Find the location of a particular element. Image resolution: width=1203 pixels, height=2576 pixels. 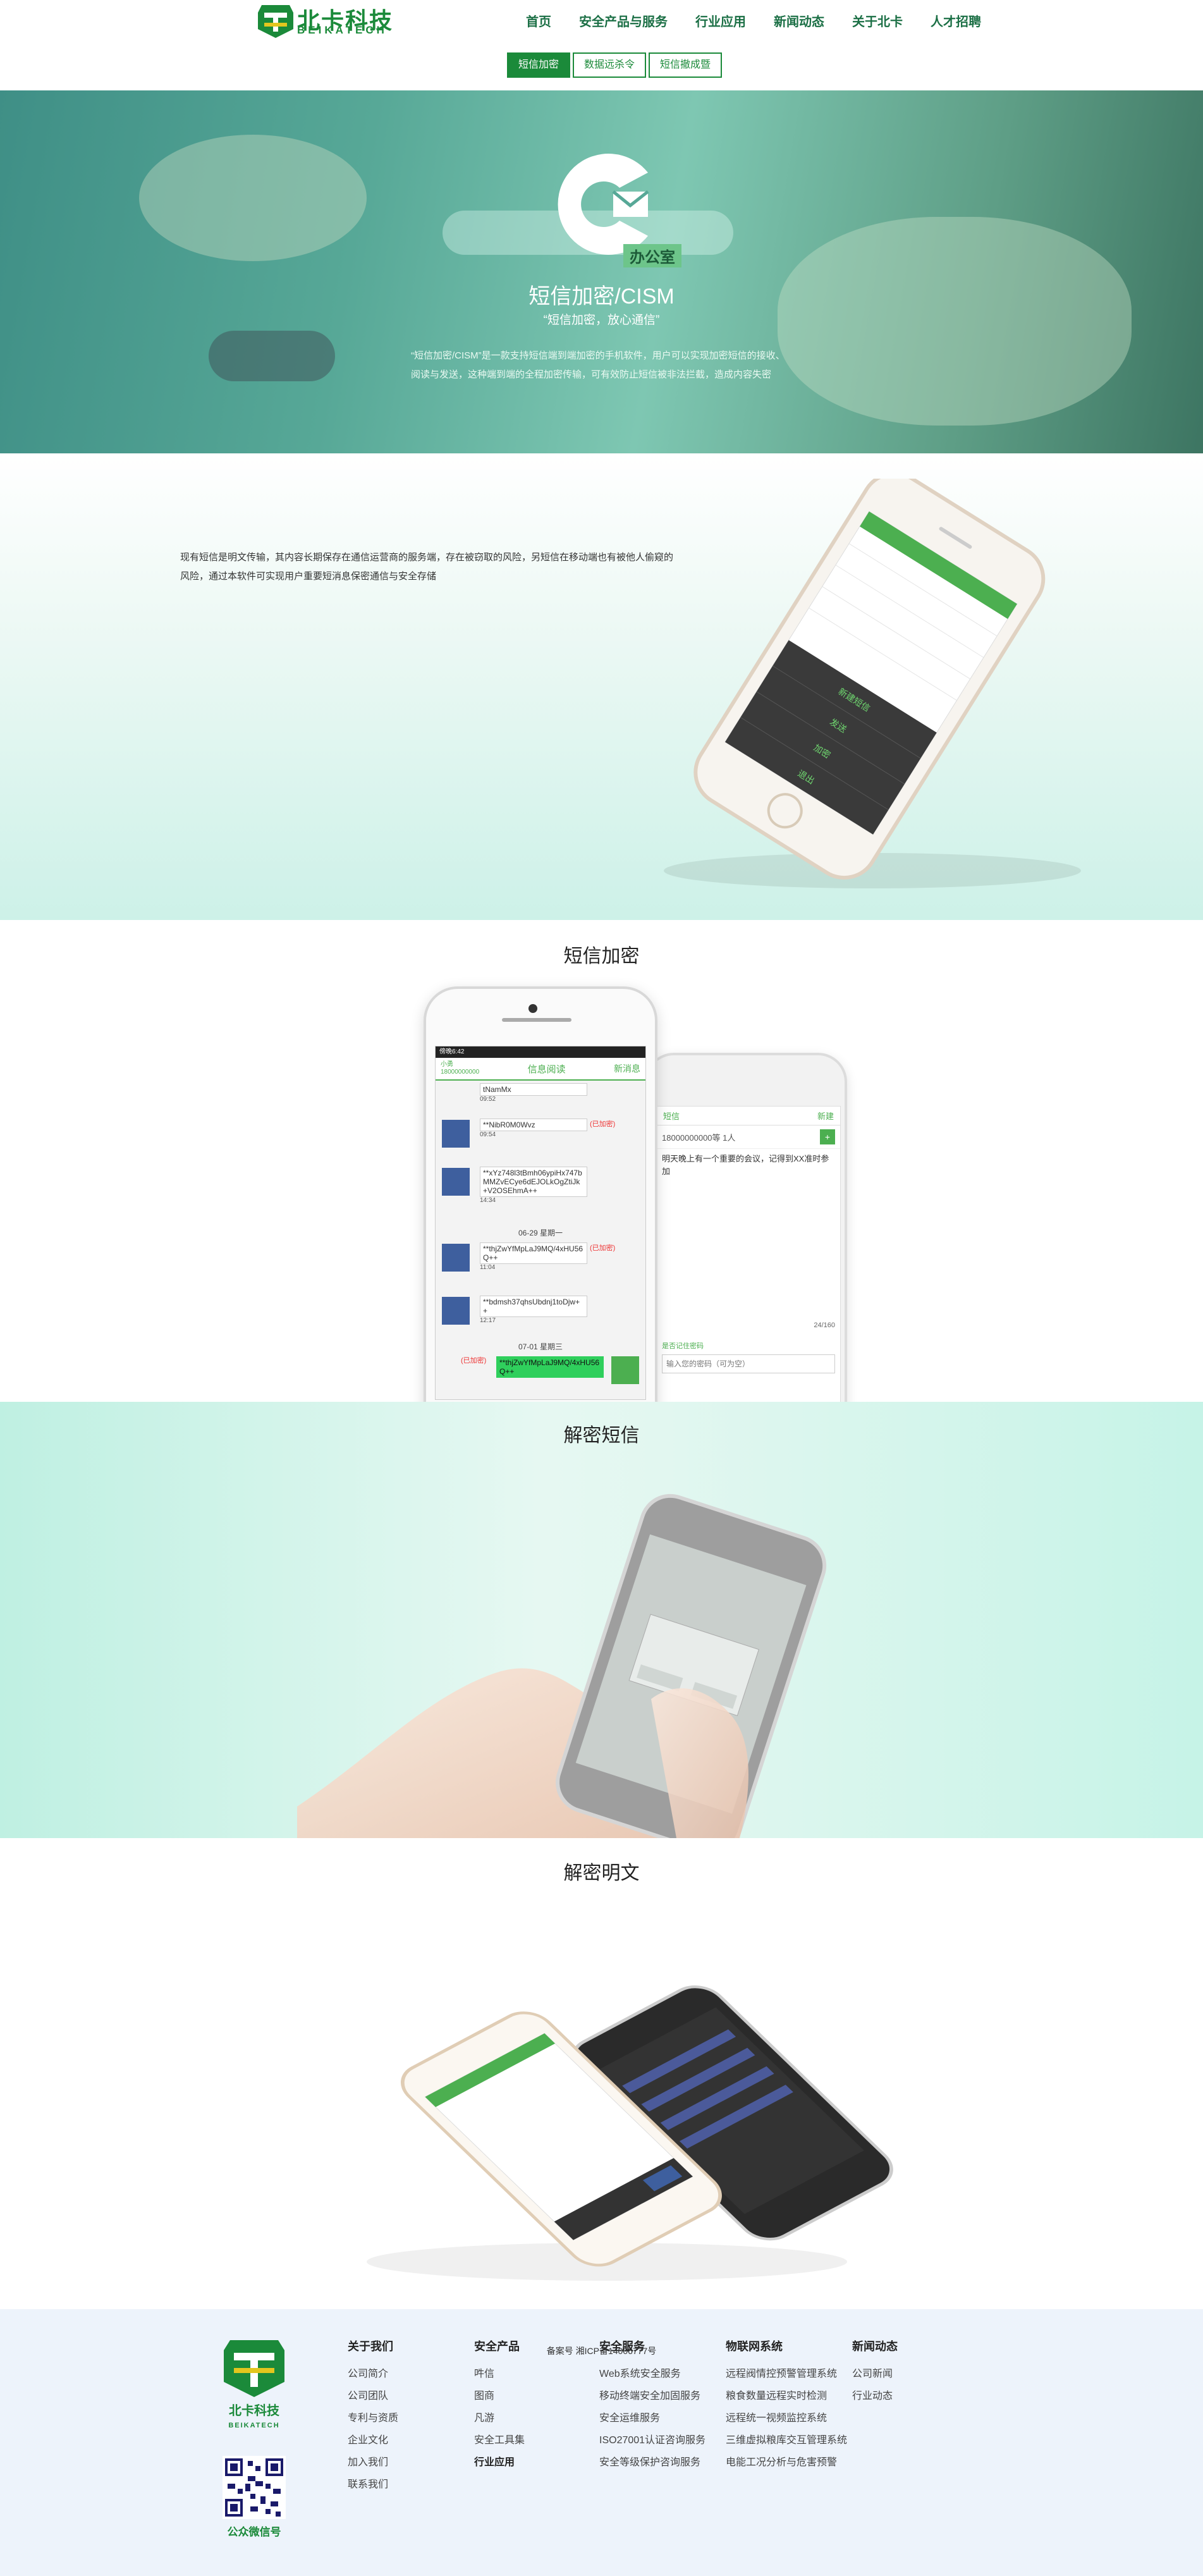

nav-about: 关于北卡 is located at coordinates (877, 20).